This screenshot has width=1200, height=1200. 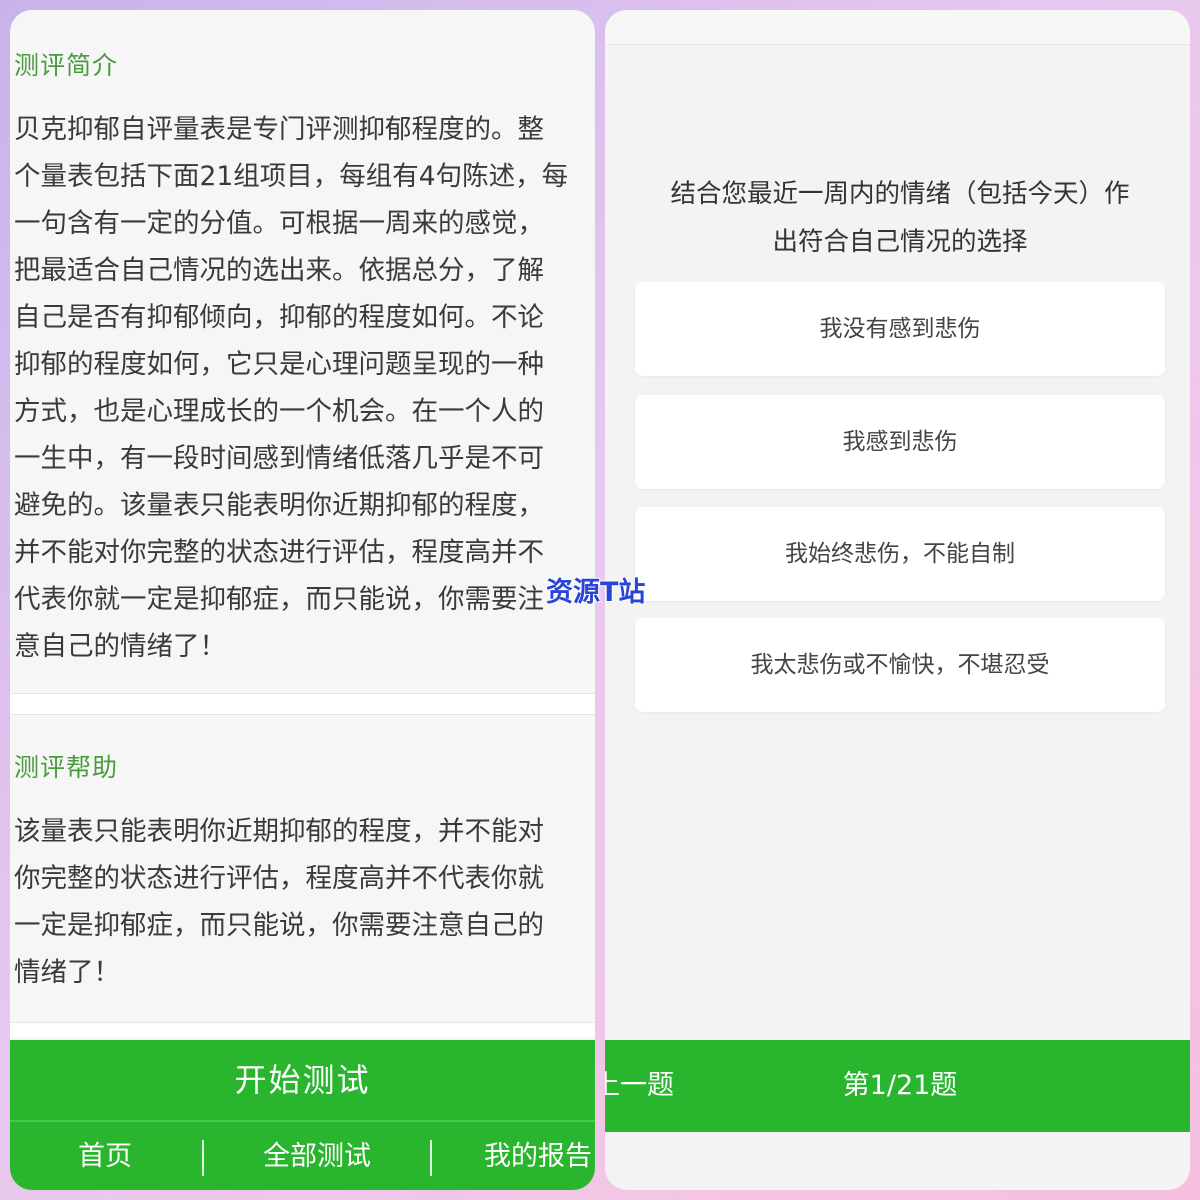 What do you see at coordinates (317, 1156) in the screenshot?
I see `nav-item-all-tests: 全部测试` at bounding box center [317, 1156].